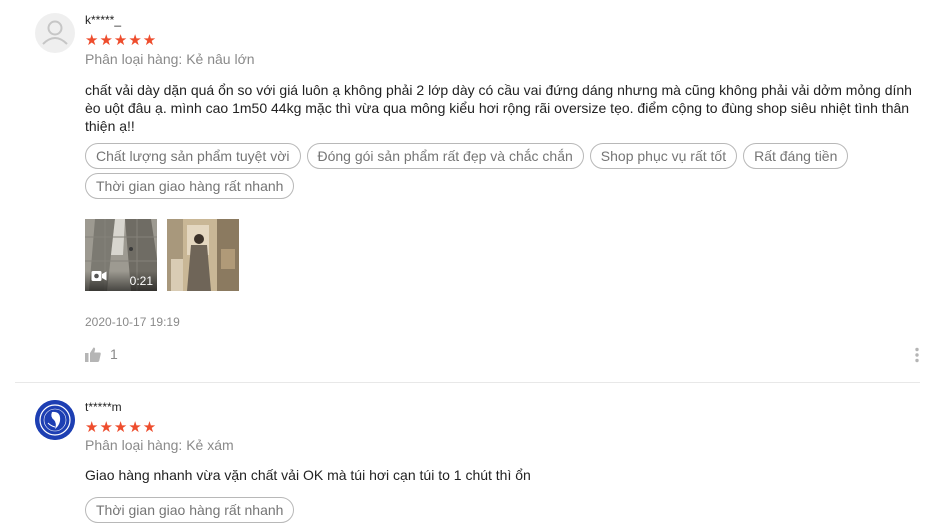  What do you see at coordinates (103, 20) in the screenshot?
I see `username: k*****_` at bounding box center [103, 20].